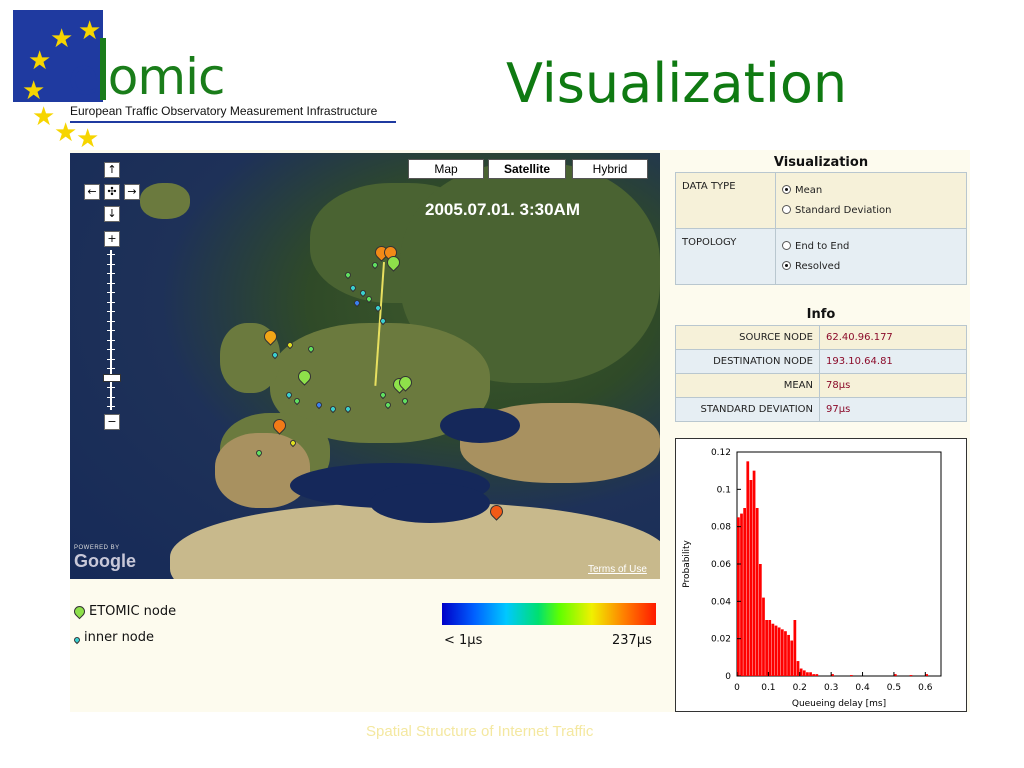  Describe the element at coordinates (165, 201) in the screenshot. I see `iceland-land` at that location.